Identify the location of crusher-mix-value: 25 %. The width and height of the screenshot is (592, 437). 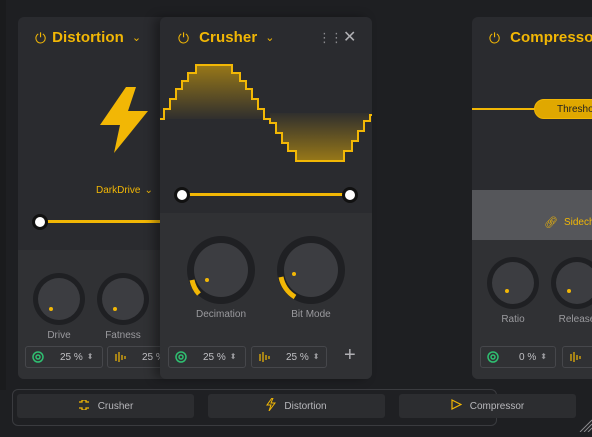
(214, 357).